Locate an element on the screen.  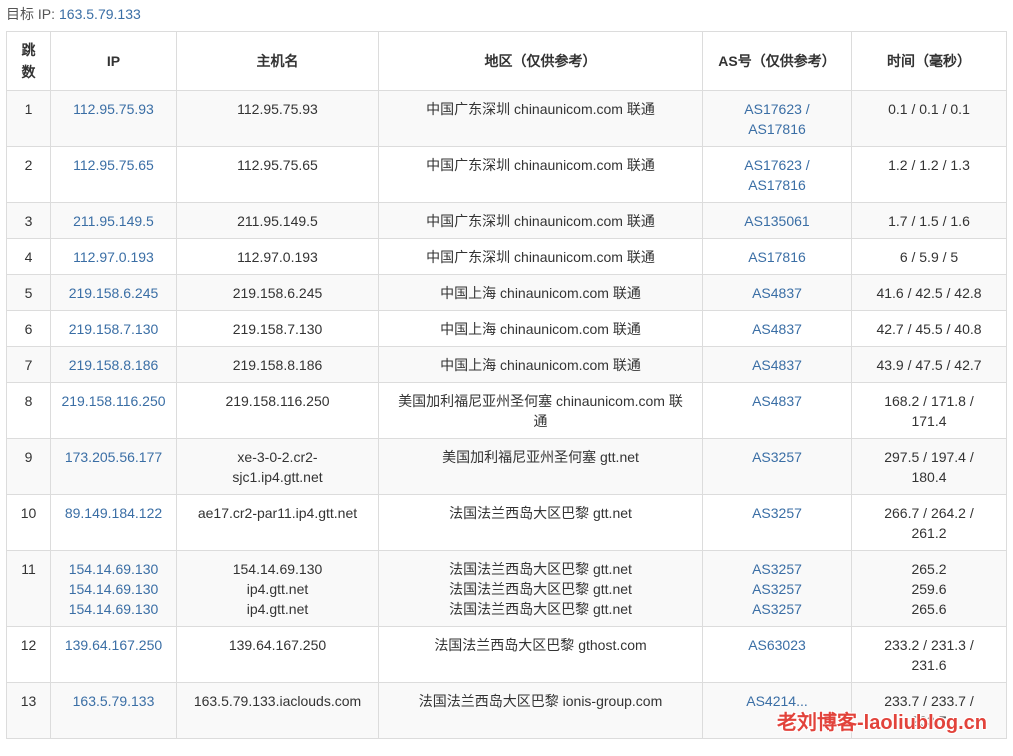
ip-cell-line: 89.149.184.122 is located at coordinates (113, 513).